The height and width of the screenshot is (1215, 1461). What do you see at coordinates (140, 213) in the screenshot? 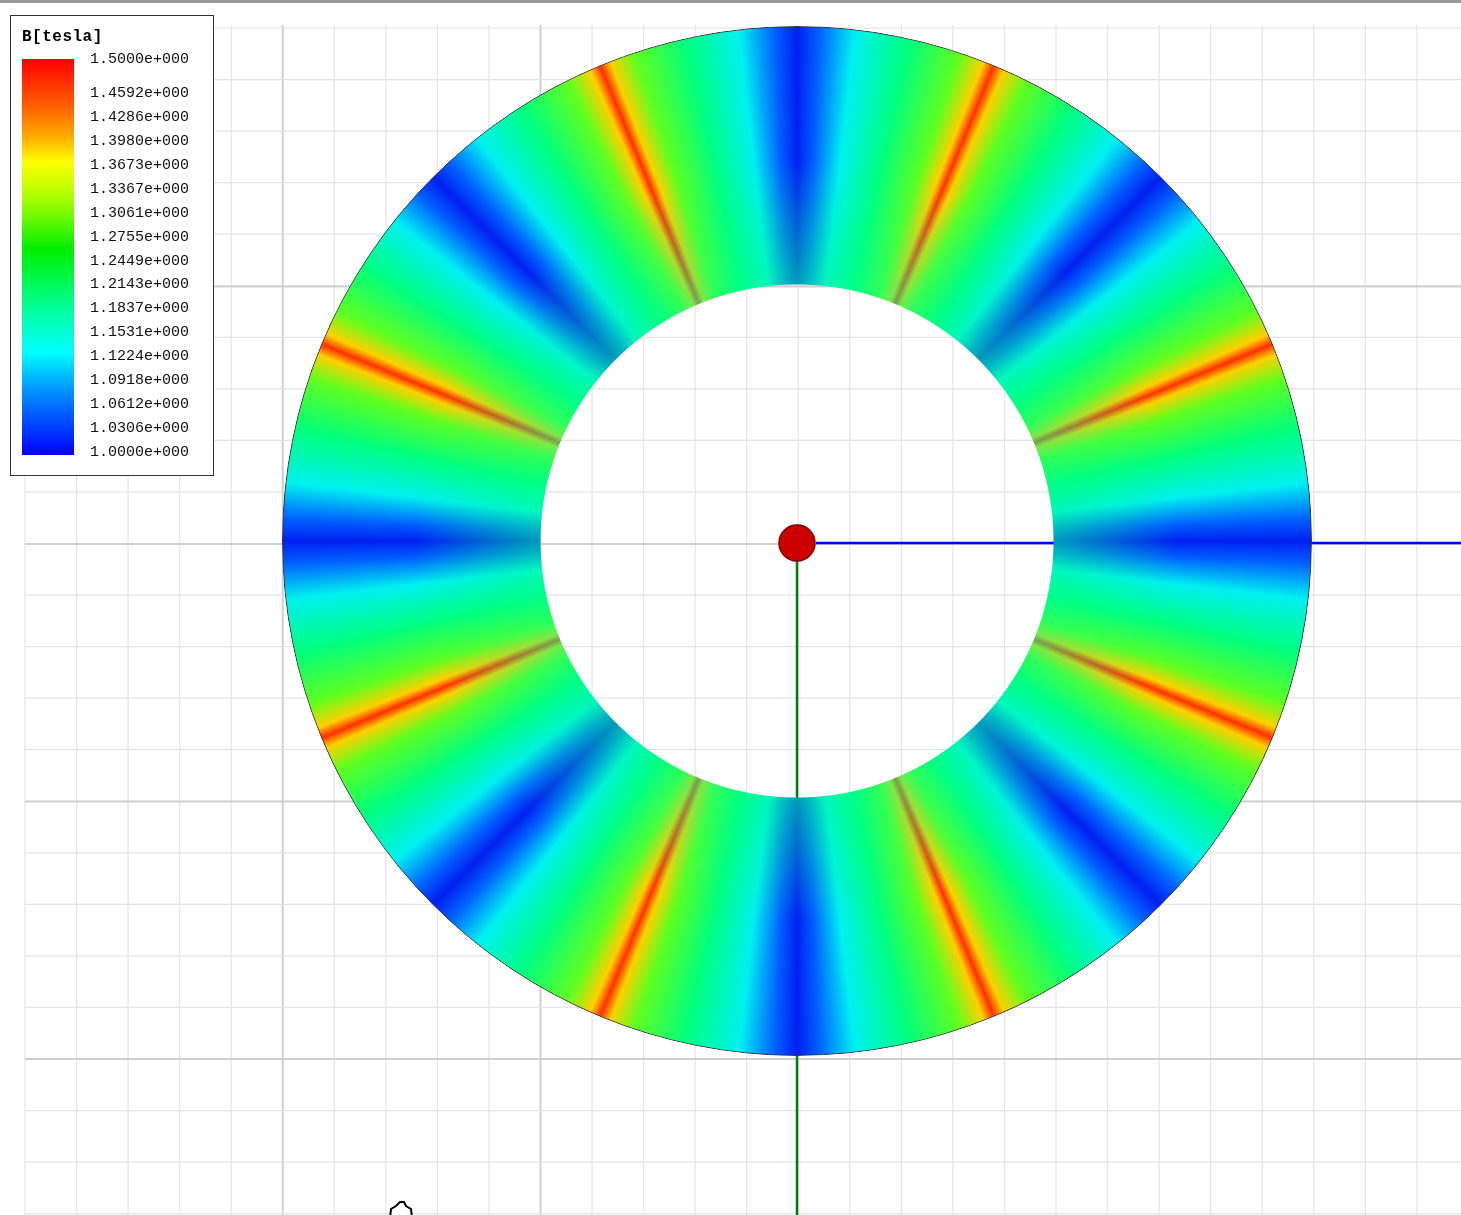
I see `legend-value: 1.3061e+000` at bounding box center [140, 213].